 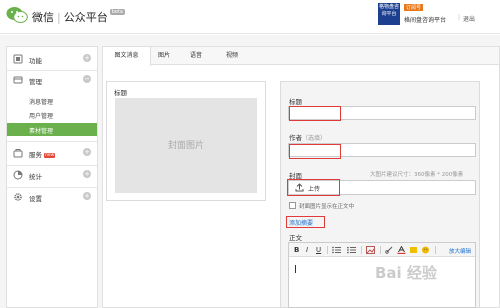 I want to click on platform-name: 公众平台, so click(x=85, y=17).